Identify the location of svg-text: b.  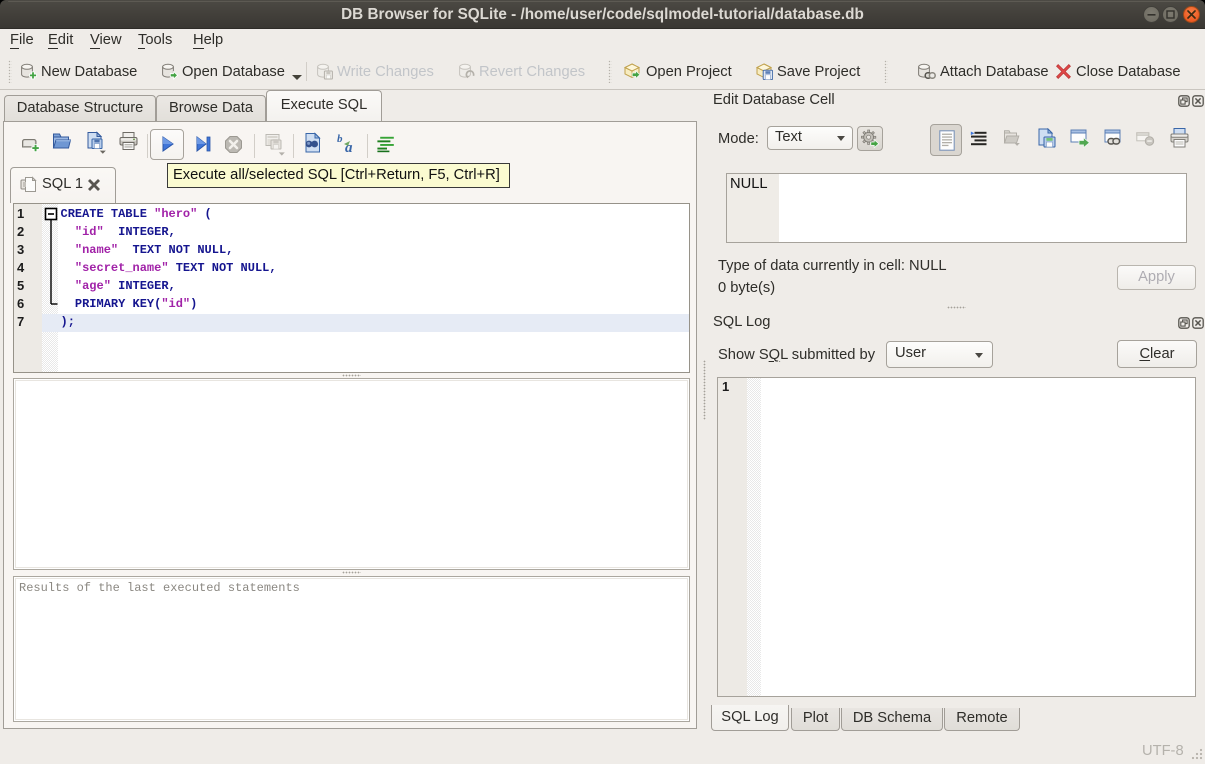
(340, 139).